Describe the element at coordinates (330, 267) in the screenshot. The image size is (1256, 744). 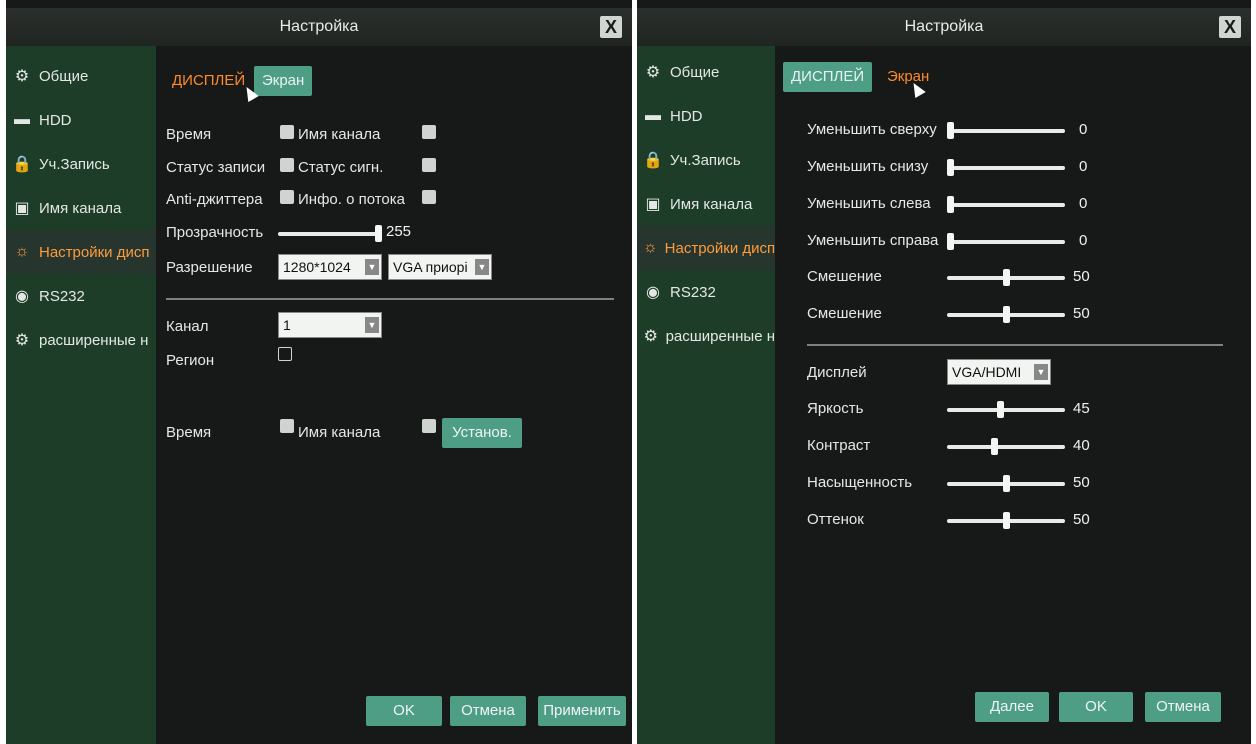
I see `resolution-select: 1280*1024 ▼` at that location.